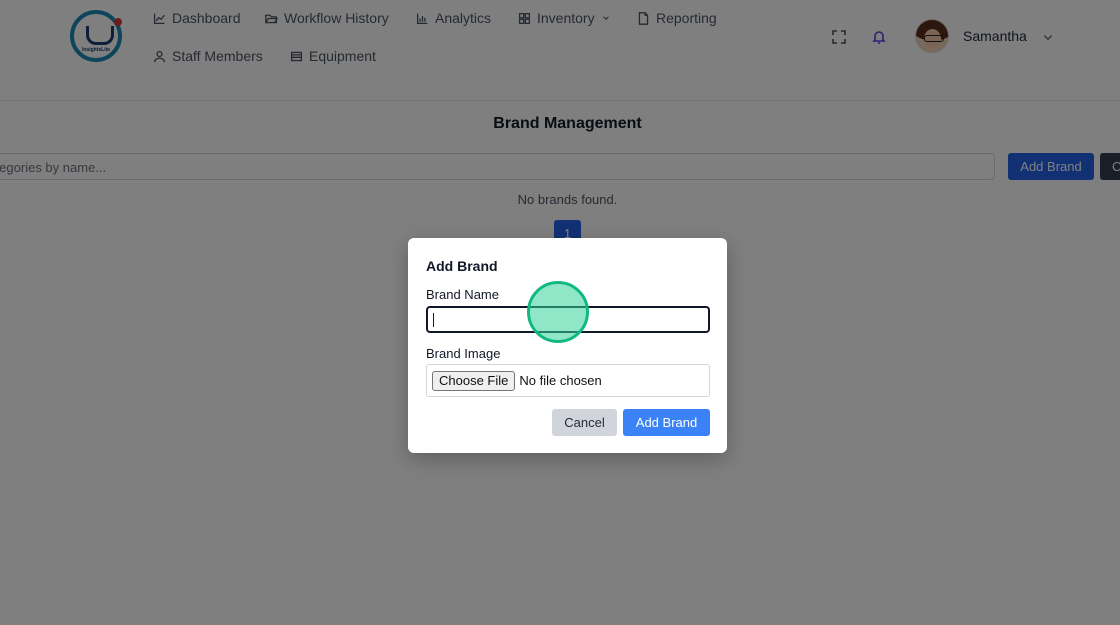 This screenshot has height=625, width=1120. I want to click on text-caret, so click(433, 320).